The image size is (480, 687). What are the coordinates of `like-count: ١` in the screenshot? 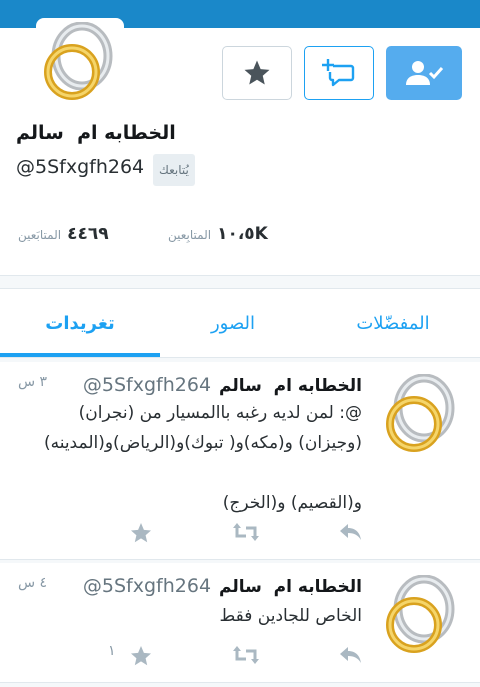 It's located at (112, 651).